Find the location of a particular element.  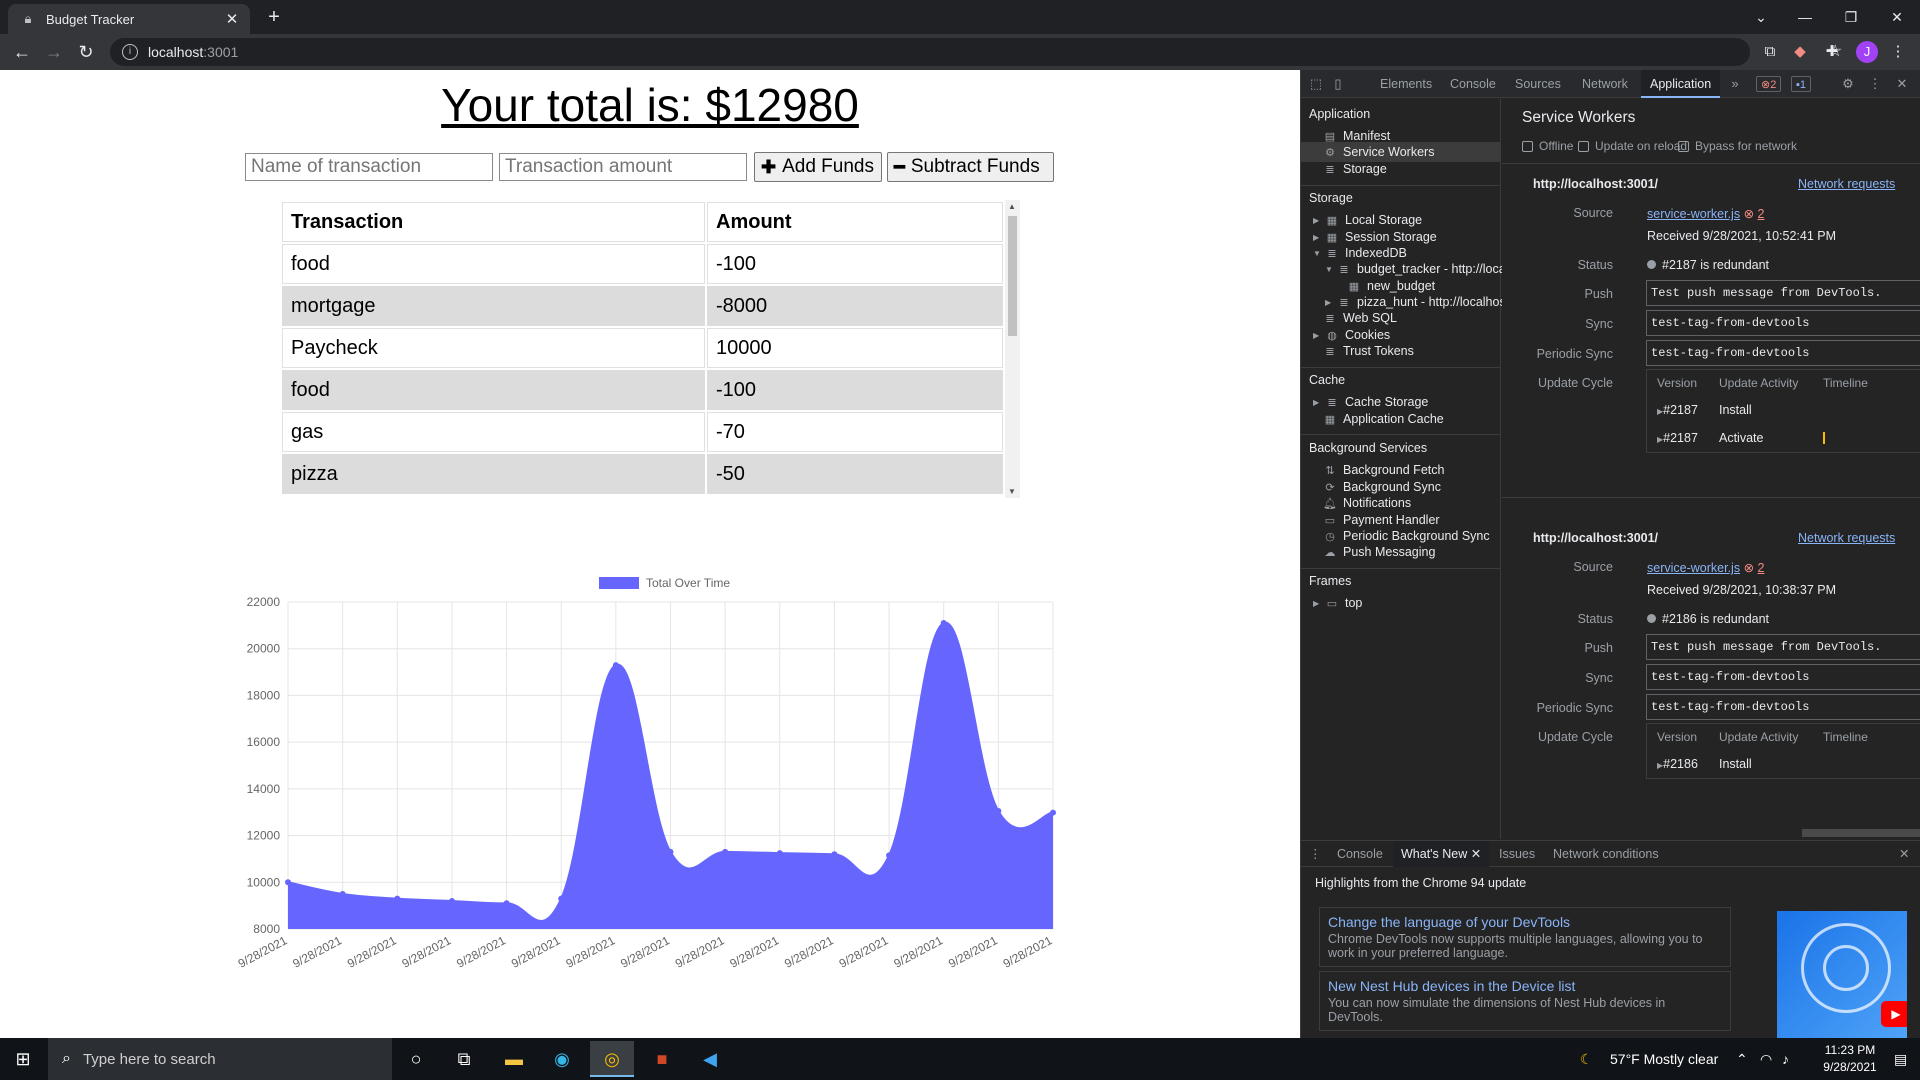

devtools-tab-sources: Sources is located at coordinates (1538, 84).